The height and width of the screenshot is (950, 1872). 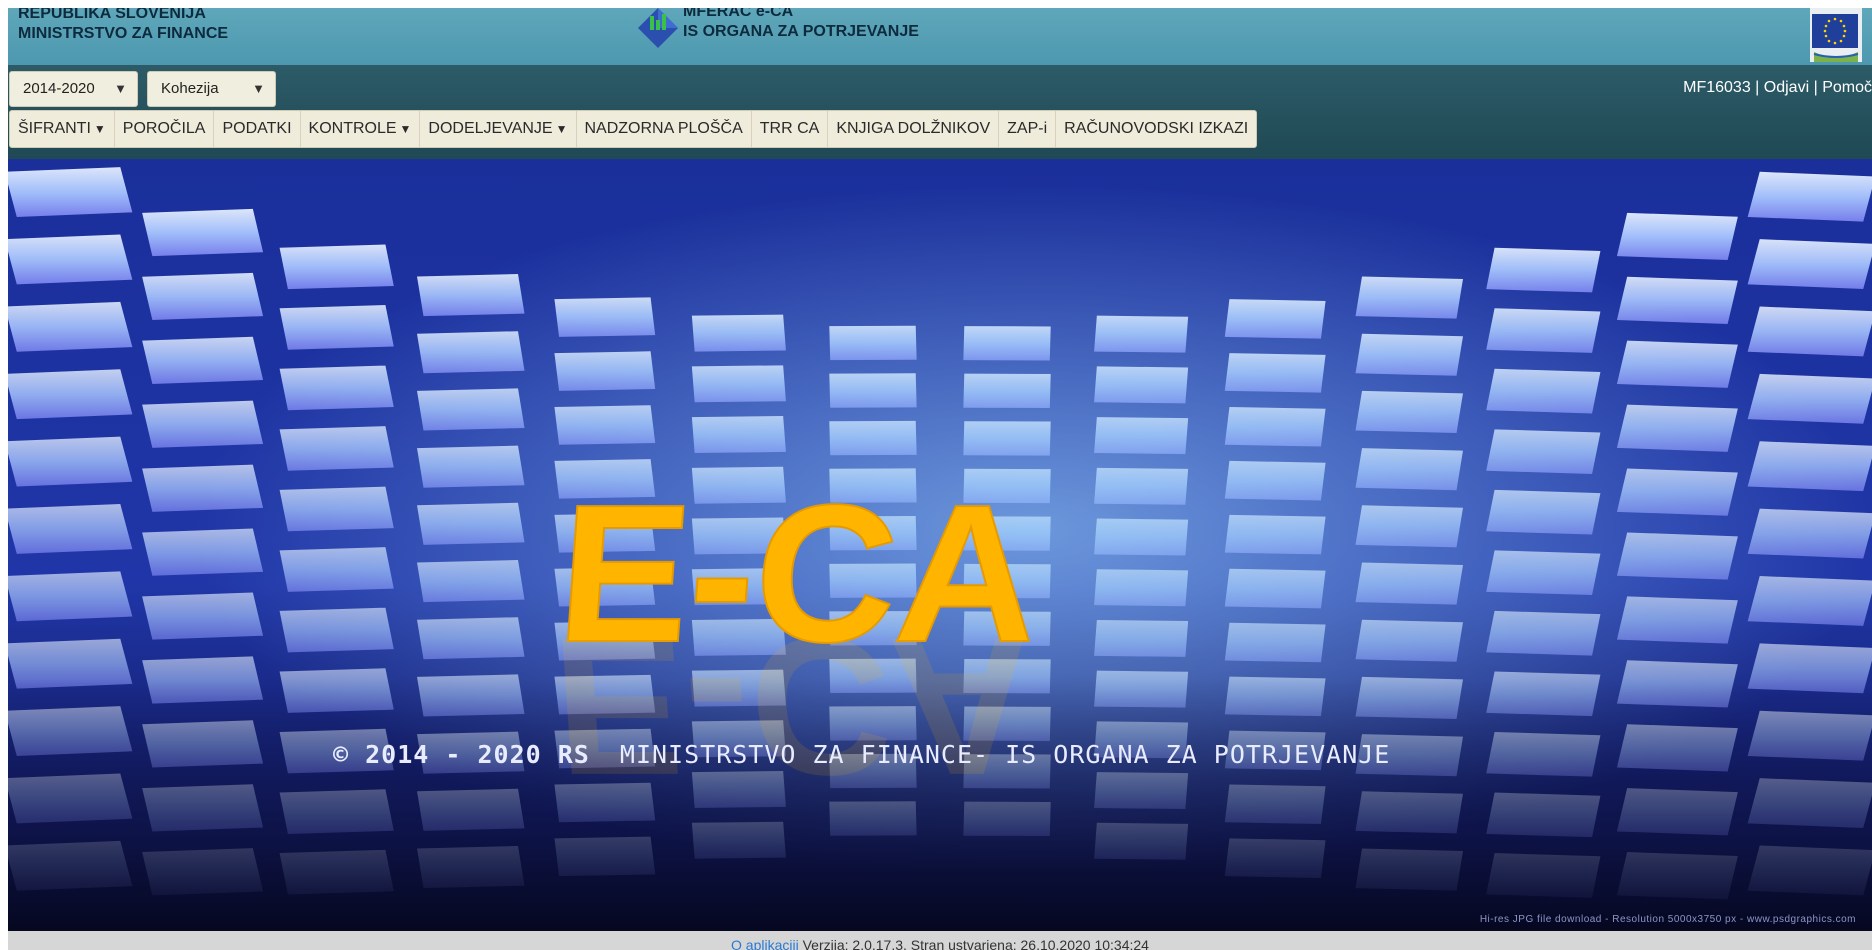 I want to click on app-logo-icon, so click(x=658, y=28).